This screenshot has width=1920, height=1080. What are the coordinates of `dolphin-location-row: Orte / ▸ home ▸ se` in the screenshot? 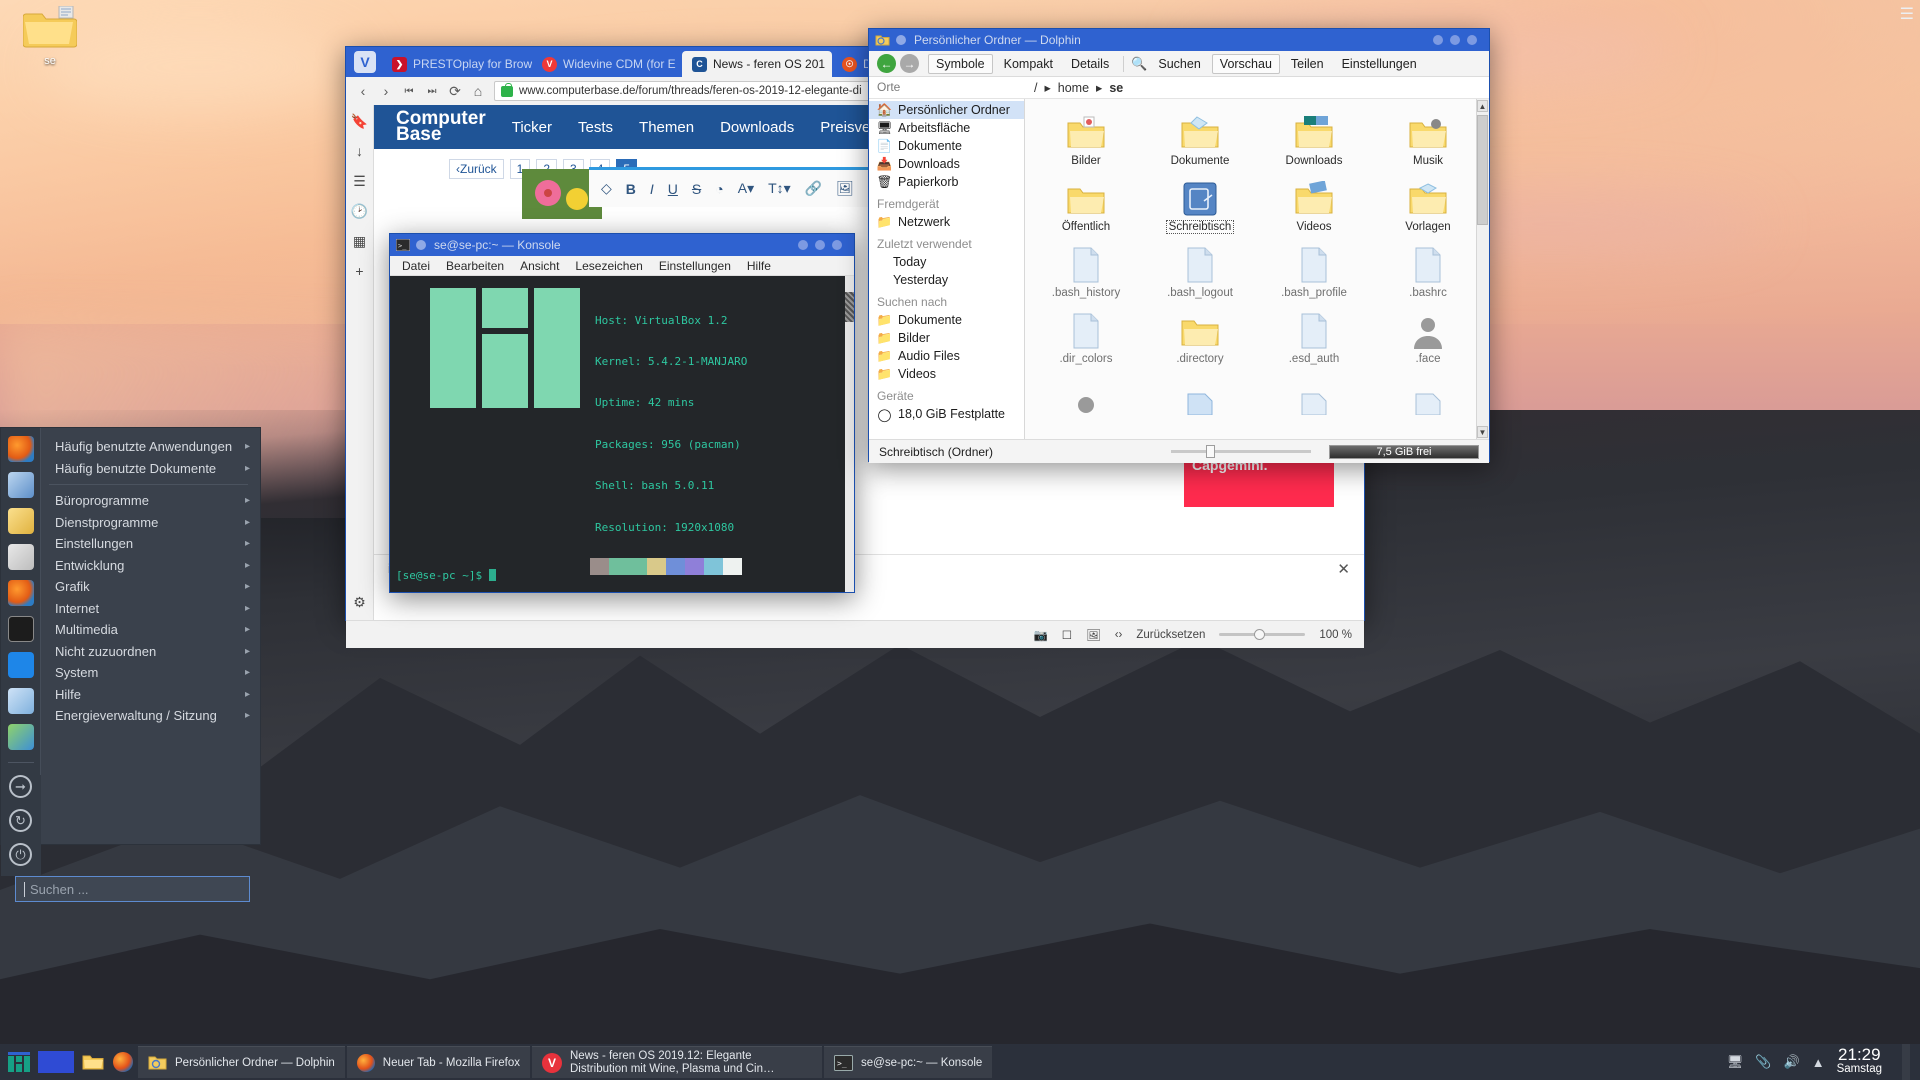 It's located at (1179, 88).